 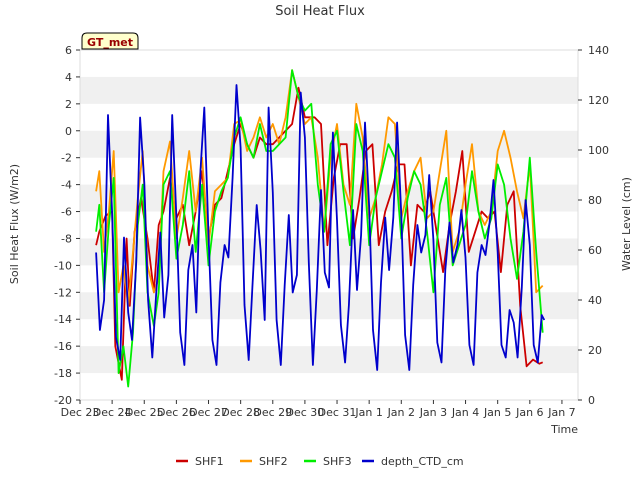 What do you see at coordinates (561, 412) in the screenshot?
I see `x-tick-label: Jan 7` at bounding box center [561, 412].